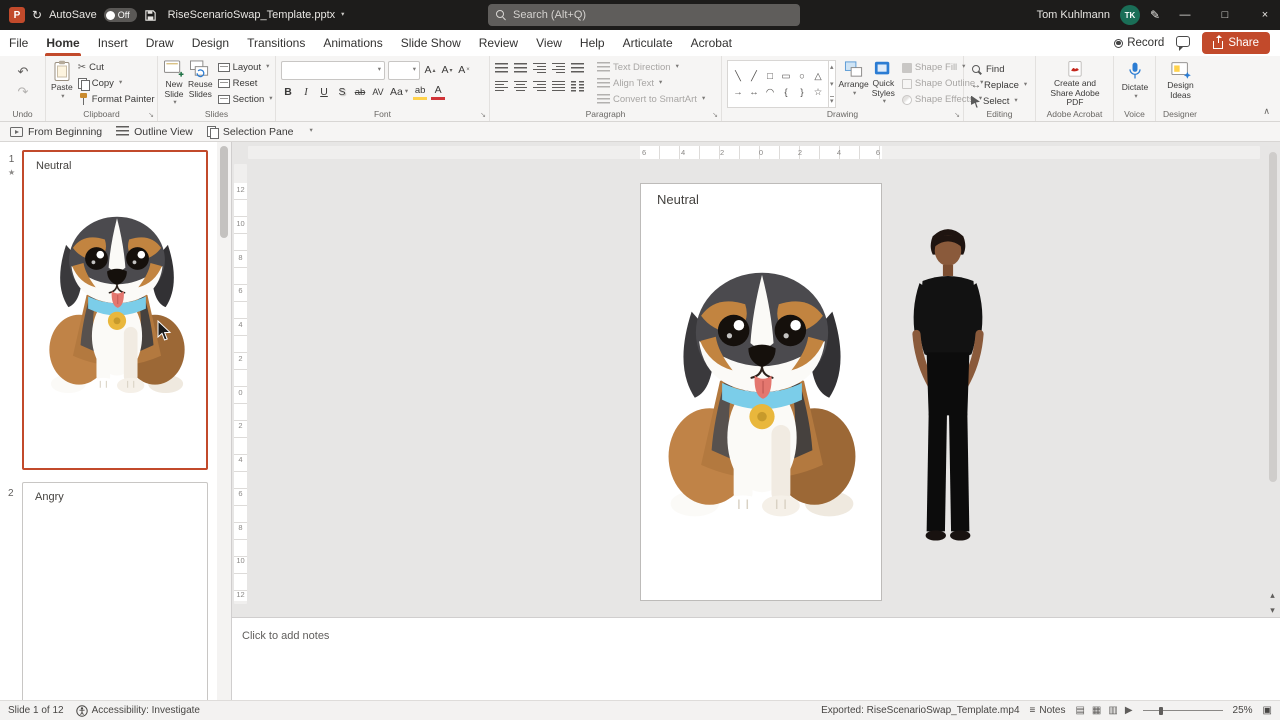 This screenshot has width=1280, height=720. What do you see at coordinates (1000, 85) in the screenshot?
I see `replace-button: ↔ Replace ▾` at bounding box center [1000, 85].